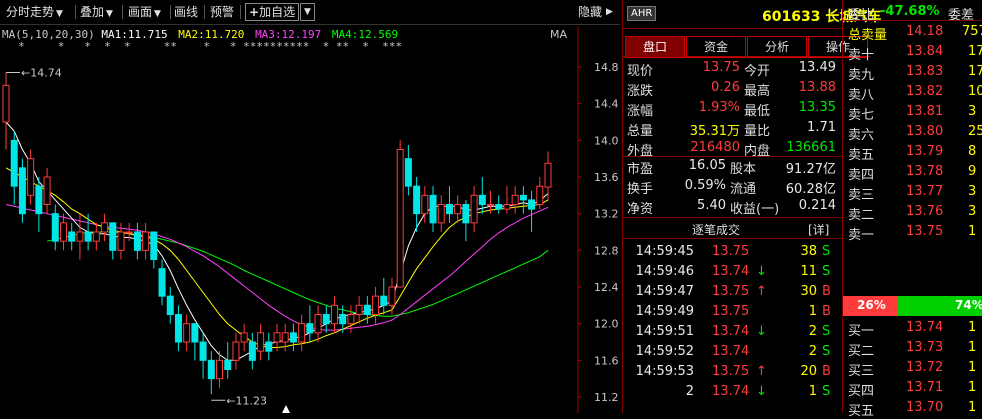  What do you see at coordinates (861, 215) in the screenshot?
I see `sell-level-label: 卖二` at bounding box center [861, 215].